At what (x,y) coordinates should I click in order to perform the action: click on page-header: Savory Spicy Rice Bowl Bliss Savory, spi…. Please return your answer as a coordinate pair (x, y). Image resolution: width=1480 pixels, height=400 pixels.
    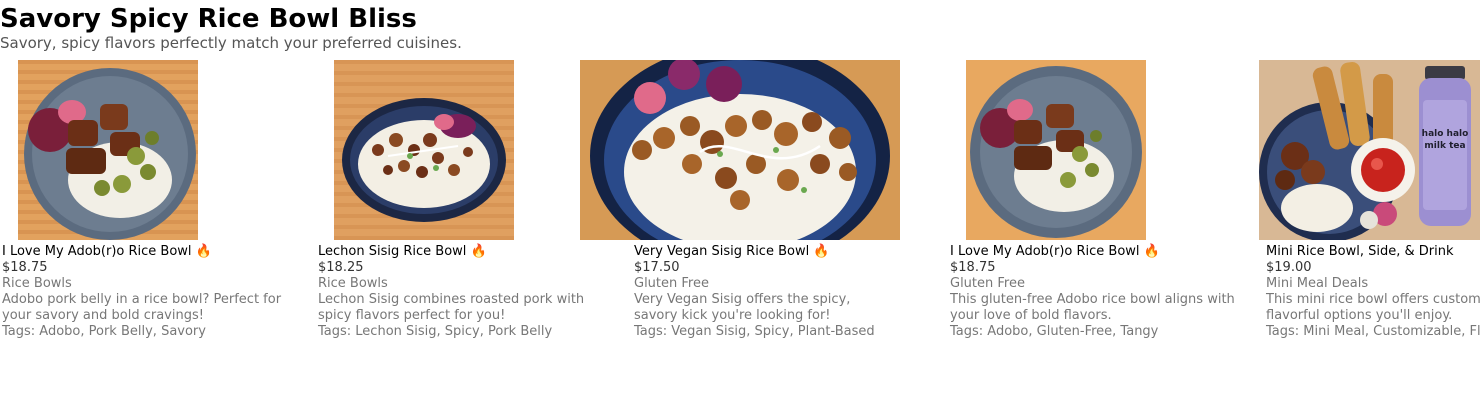
    Looking at the image, I should click on (231, 28).